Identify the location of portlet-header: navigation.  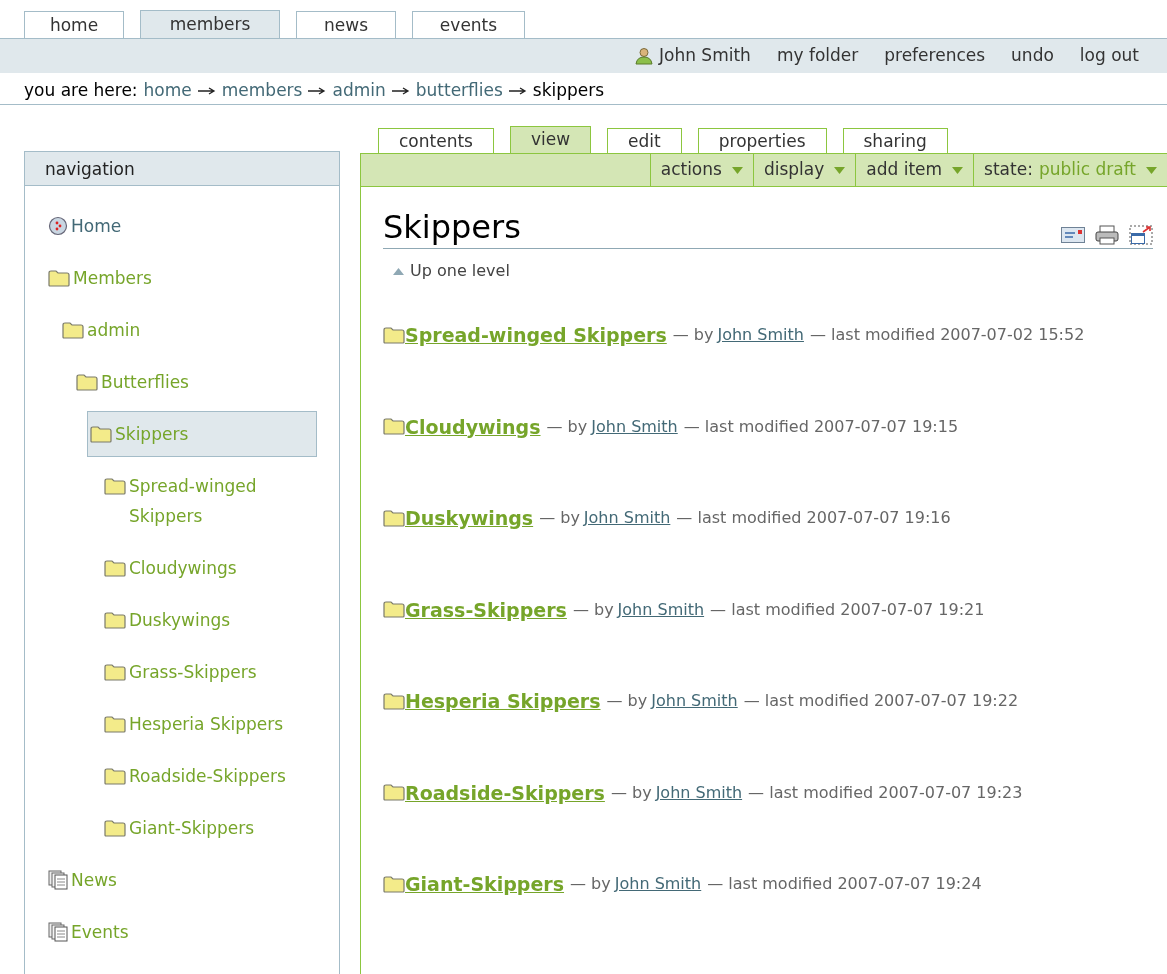
(182, 169).